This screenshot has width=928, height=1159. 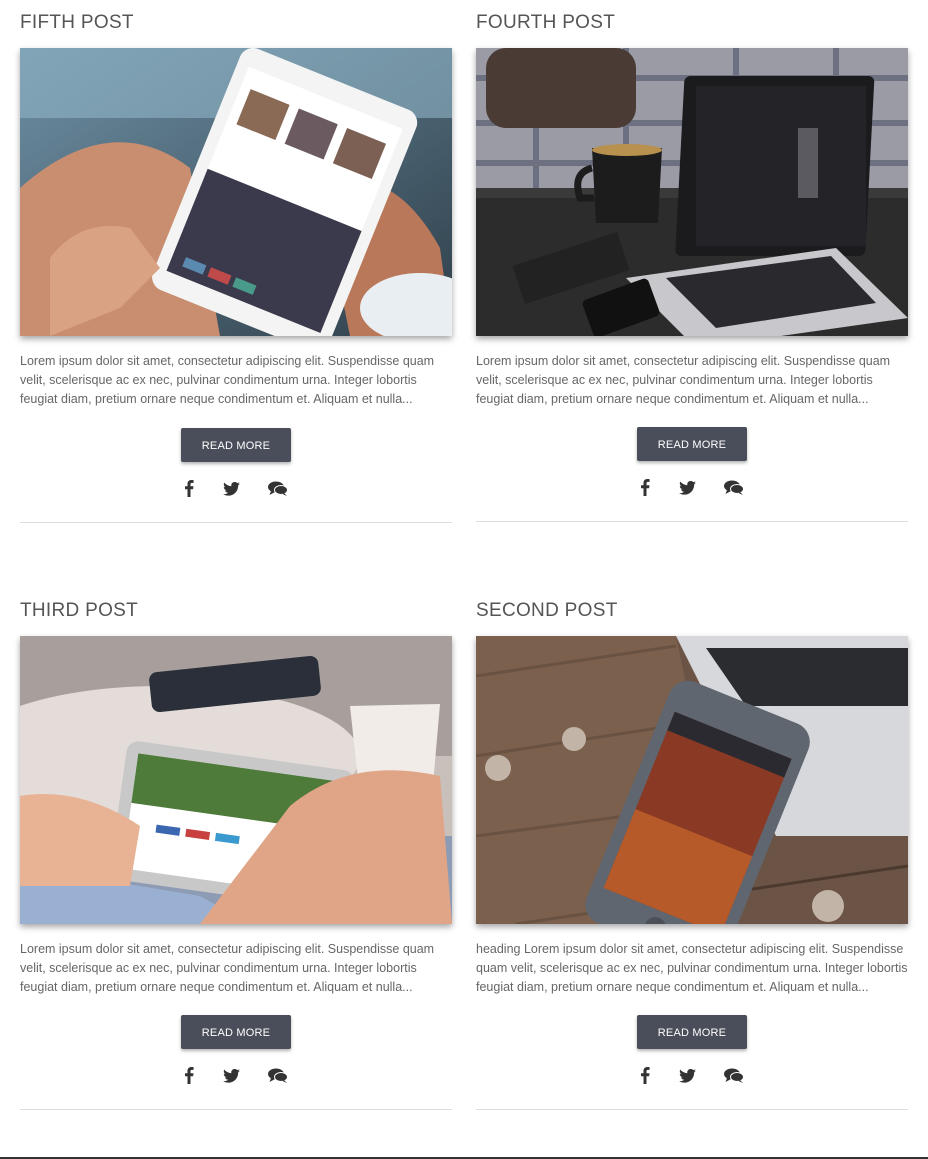 I want to click on post-title: FOURTH POST, so click(x=692, y=30).